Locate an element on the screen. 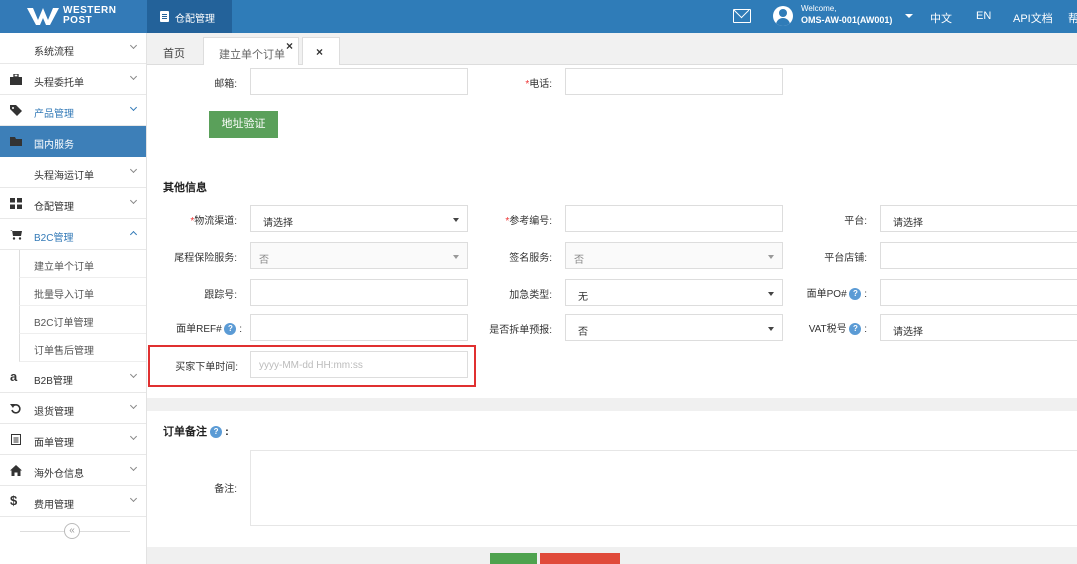 The image size is (1077, 564). sidebar-item-system-flow: 系统流程 is located at coordinates (73, 48).